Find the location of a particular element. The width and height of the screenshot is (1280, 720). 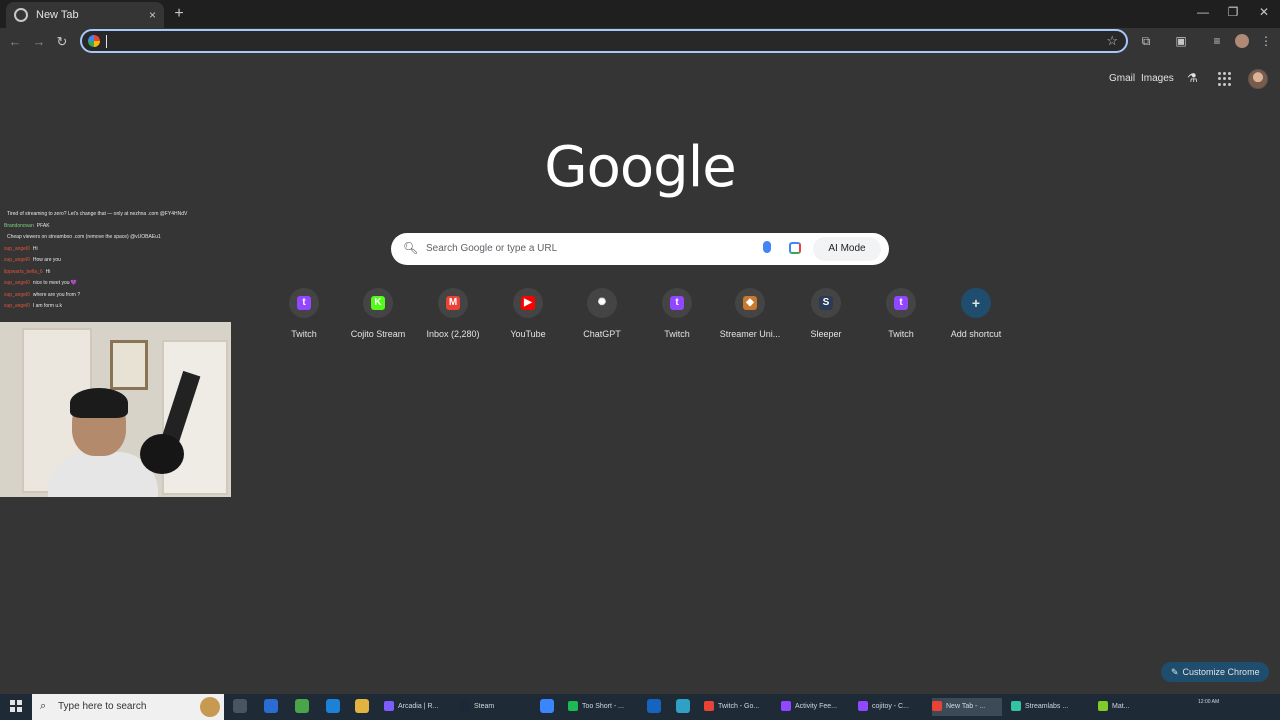

outlook-icon is located at coordinates (654, 706).